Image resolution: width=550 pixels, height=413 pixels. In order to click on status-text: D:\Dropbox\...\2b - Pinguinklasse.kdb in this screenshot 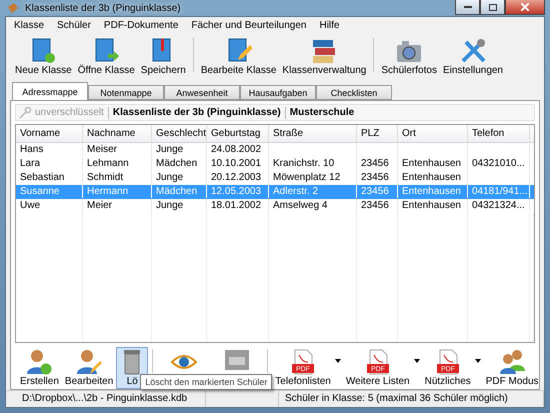, I will do `click(105, 398)`.